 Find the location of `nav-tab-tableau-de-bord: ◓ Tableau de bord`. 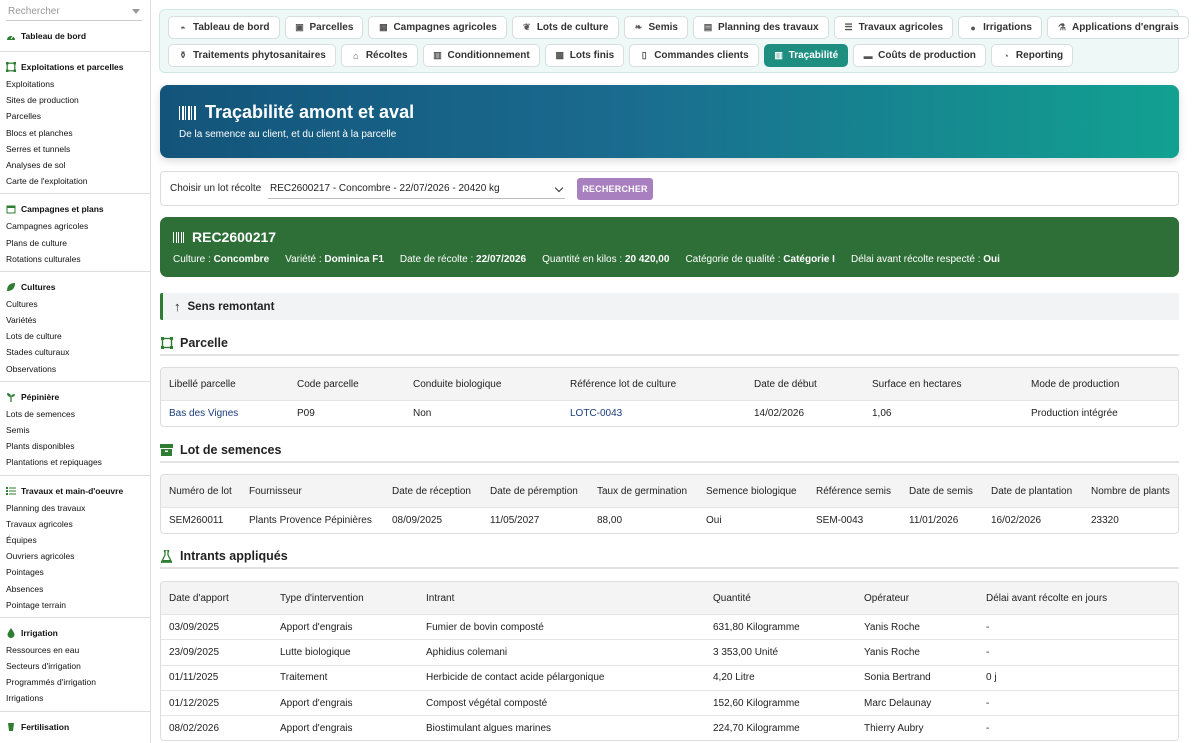

nav-tab-tableau-de-bord: ◓ Tableau de bord is located at coordinates (224, 27).